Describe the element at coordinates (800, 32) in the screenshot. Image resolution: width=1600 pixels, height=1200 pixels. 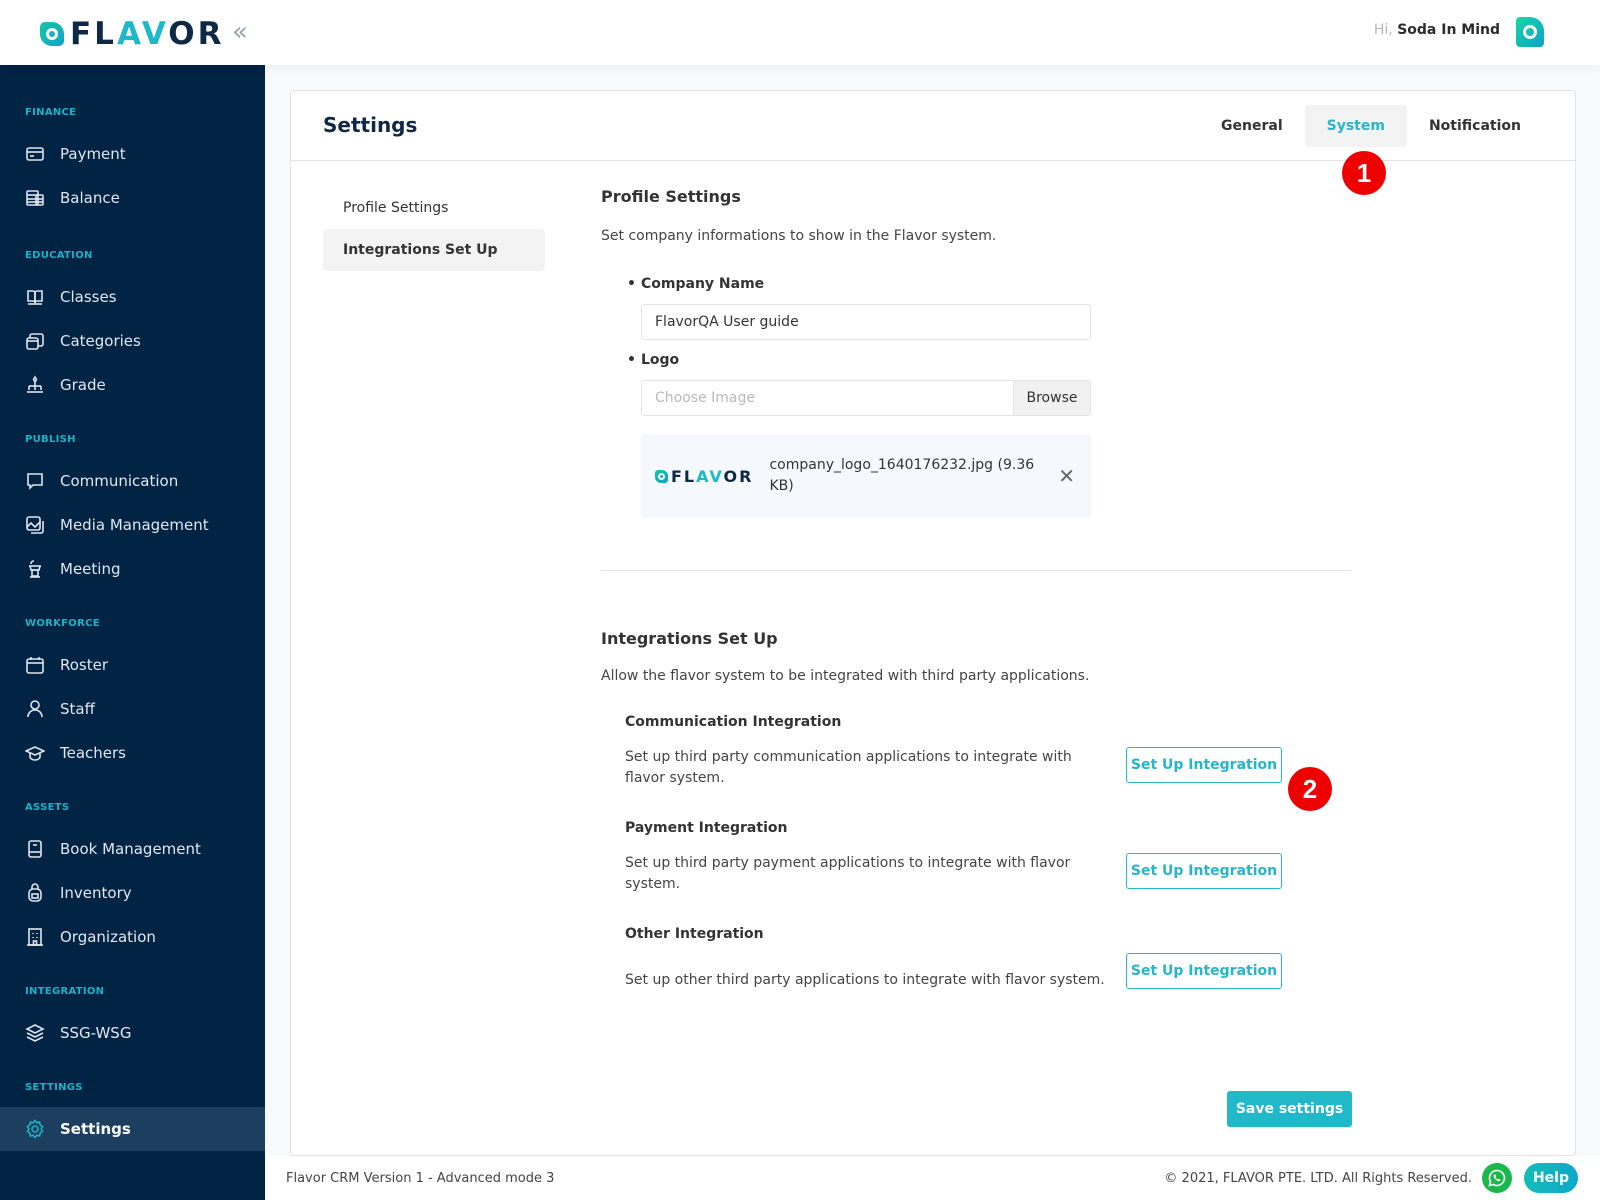
I see `top-header: FLAVOR « Hi, Soda In Mind` at that location.